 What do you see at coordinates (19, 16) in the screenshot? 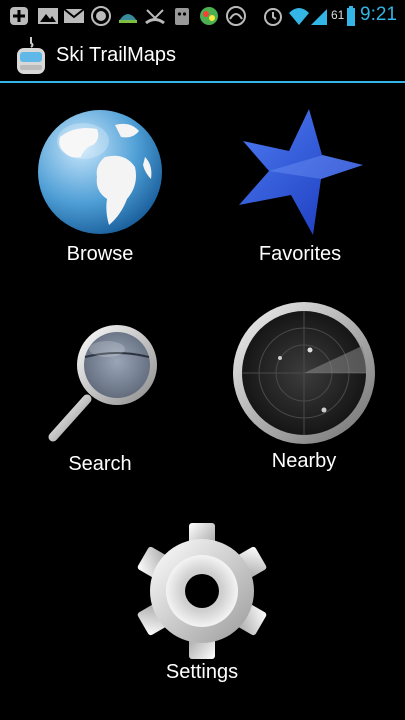
I see `add-icon` at bounding box center [19, 16].